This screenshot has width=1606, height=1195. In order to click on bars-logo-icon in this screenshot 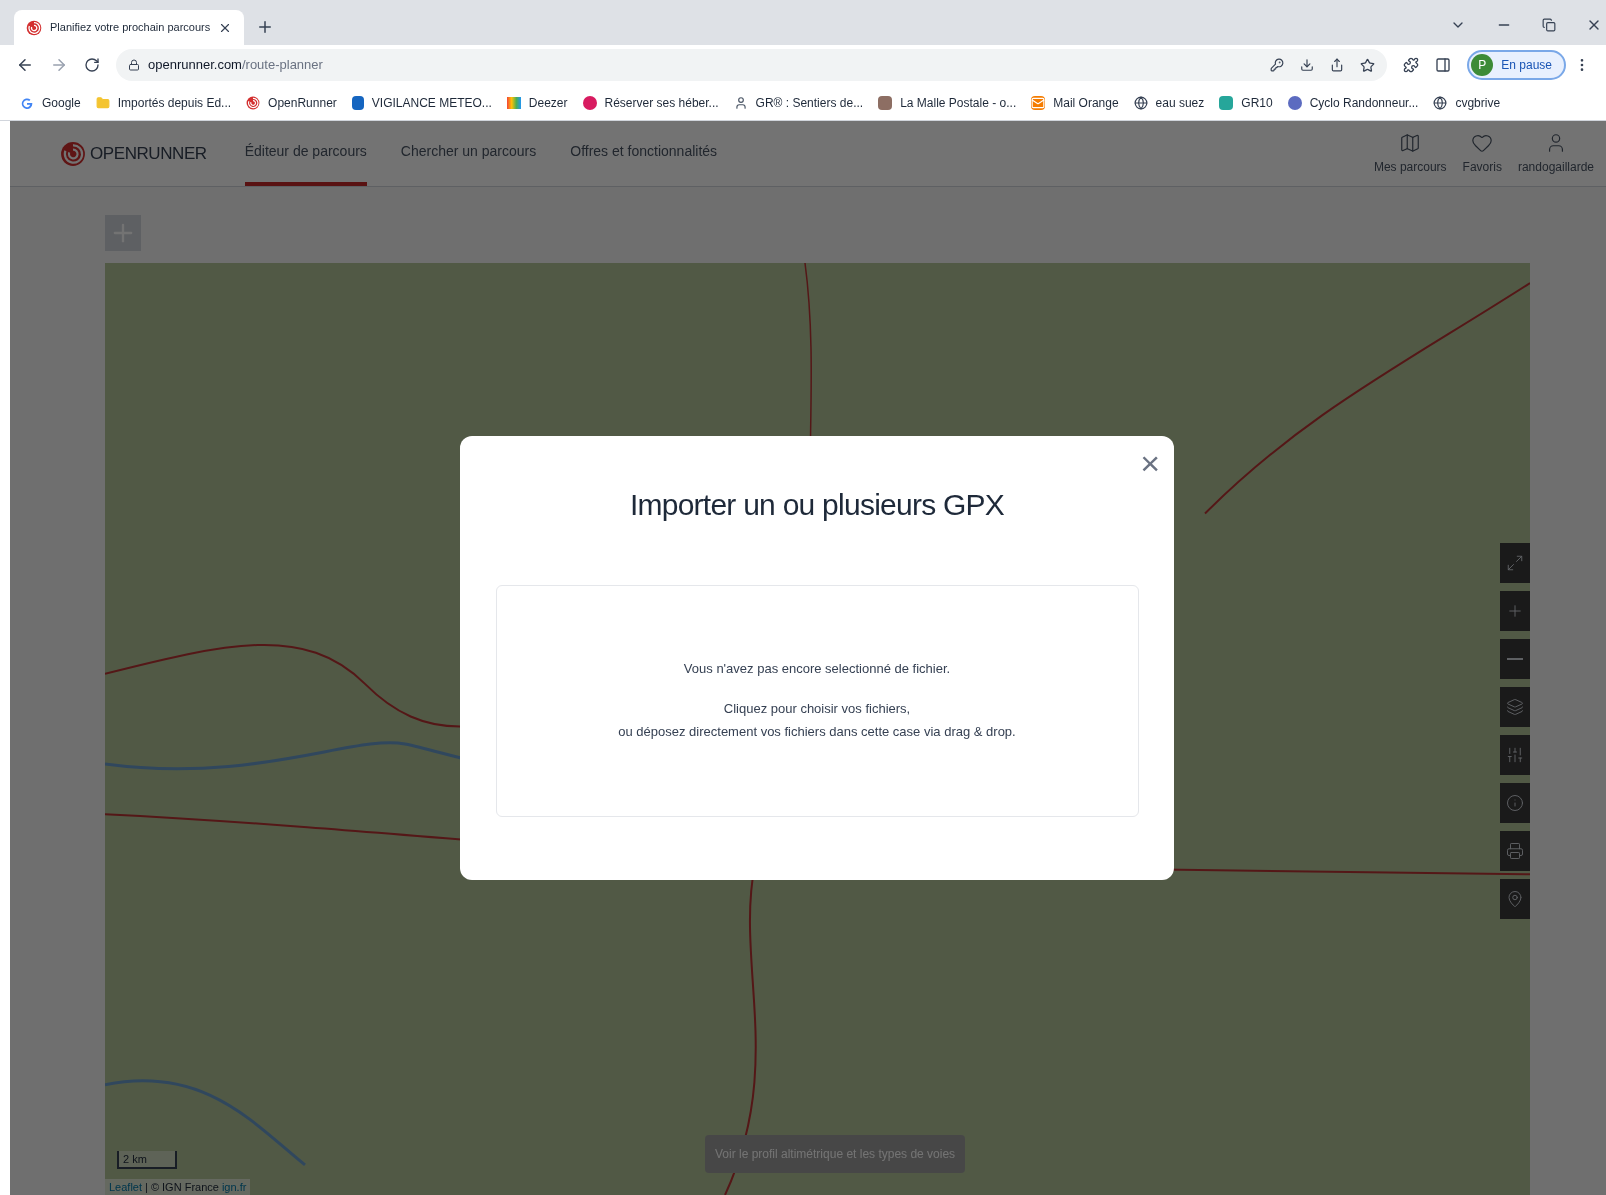, I will do `click(513, 102)`.